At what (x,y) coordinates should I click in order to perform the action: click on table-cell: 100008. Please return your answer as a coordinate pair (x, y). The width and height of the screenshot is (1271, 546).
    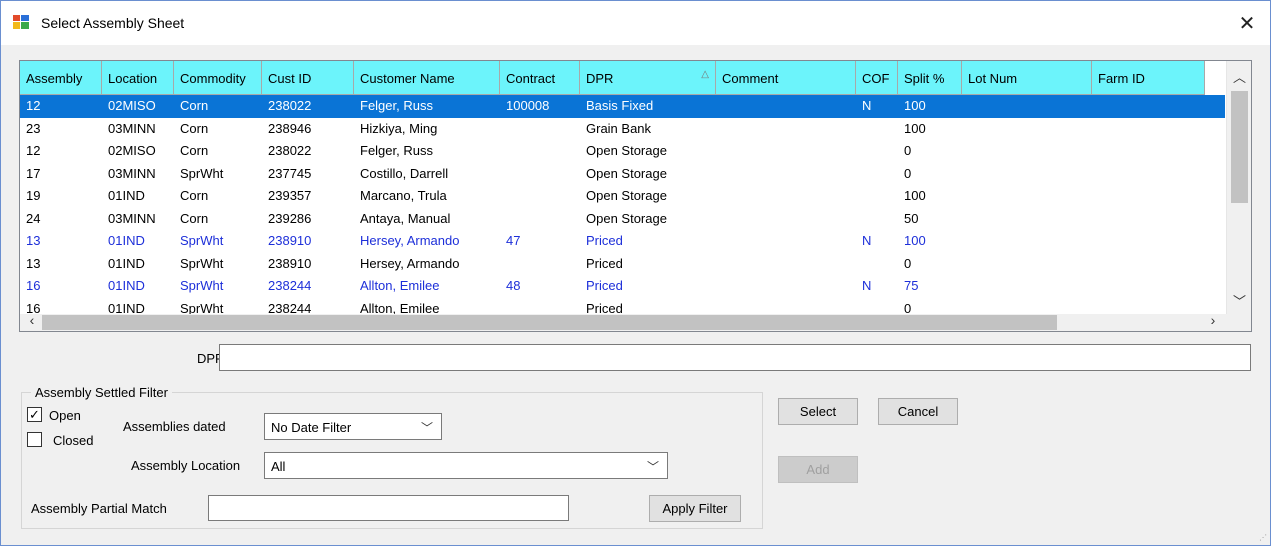
    Looking at the image, I should click on (528, 105).